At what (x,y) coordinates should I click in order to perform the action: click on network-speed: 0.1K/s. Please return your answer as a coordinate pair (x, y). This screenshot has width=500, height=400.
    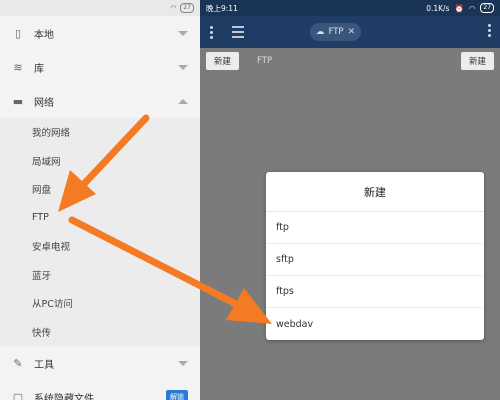
    Looking at the image, I should click on (438, 8).